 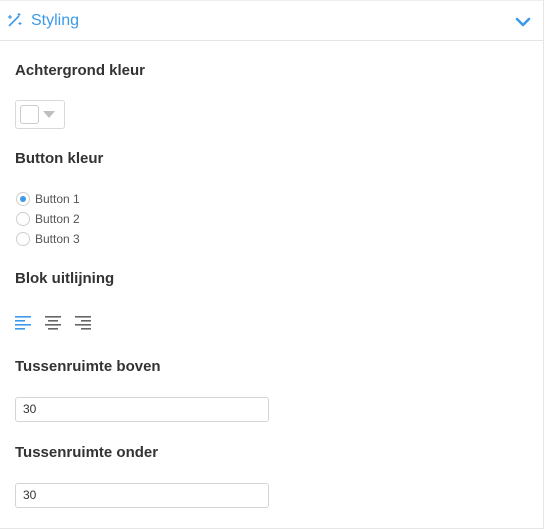 I want to click on background-color-label: Achtergrond kleur, so click(x=80, y=70).